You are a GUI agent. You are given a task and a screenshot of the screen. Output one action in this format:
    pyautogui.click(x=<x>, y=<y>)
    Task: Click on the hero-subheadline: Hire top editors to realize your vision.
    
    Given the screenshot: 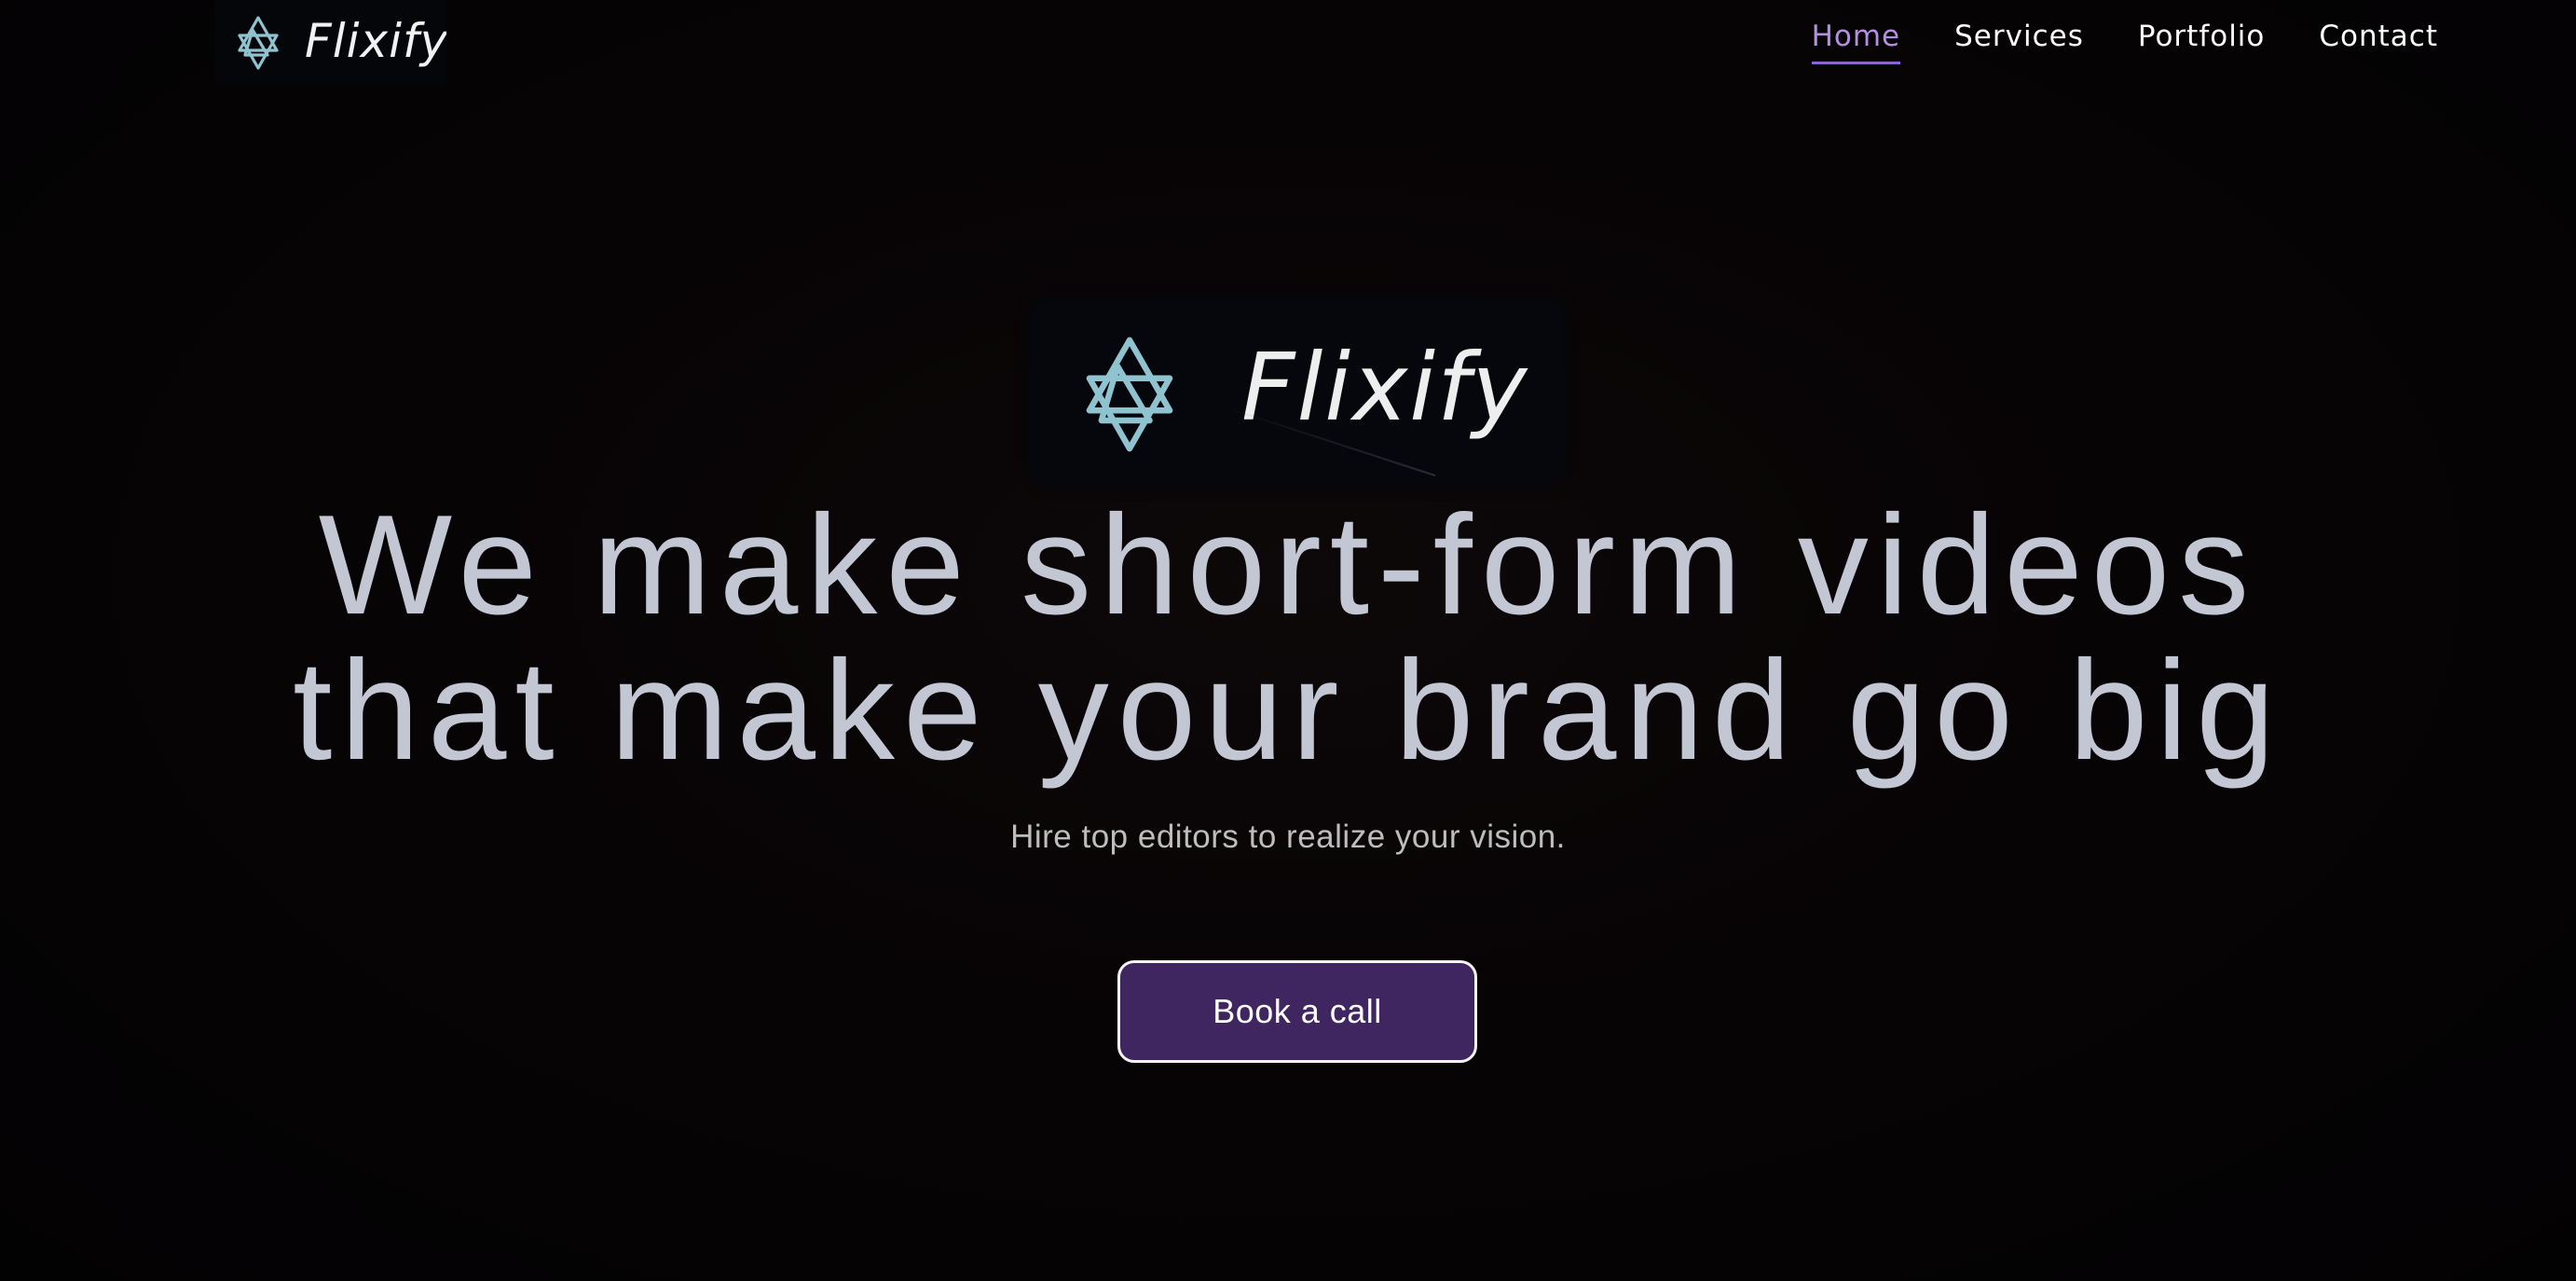 What is the action you would take?
    pyautogui.click(x=1288, y=837)
    